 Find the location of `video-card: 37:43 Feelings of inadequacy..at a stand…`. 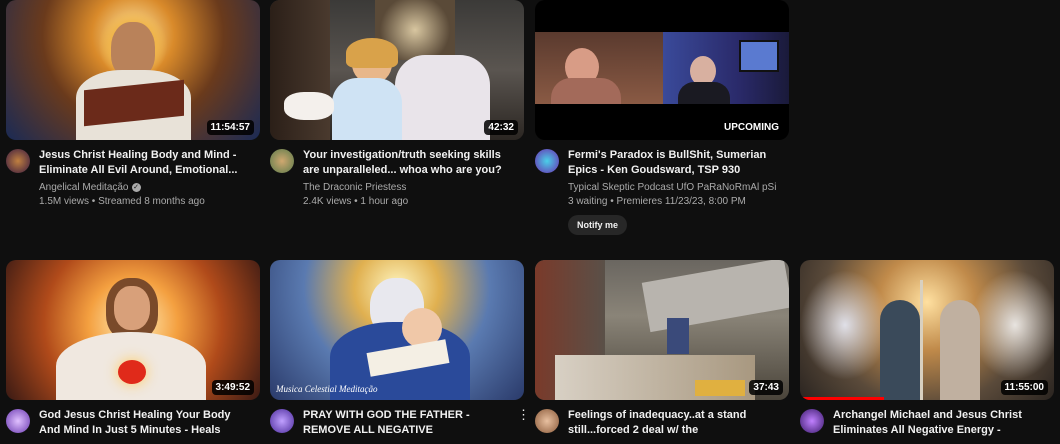

video-card: 37:43 Feelings of inadequacy..at a stand… is located at coordinates (662, 349).